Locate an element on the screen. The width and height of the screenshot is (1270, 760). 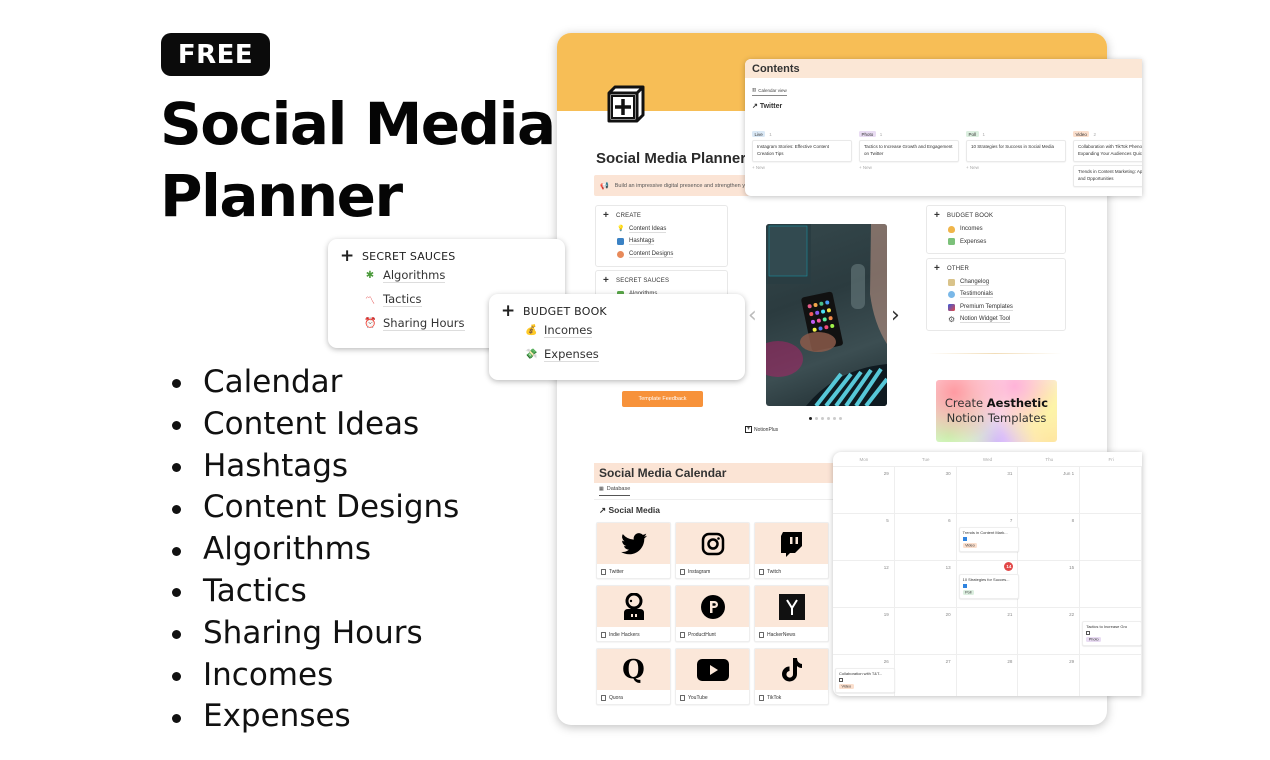
calendar-event: Trends in Content Mark... Video is located at coordinates (988, 539).